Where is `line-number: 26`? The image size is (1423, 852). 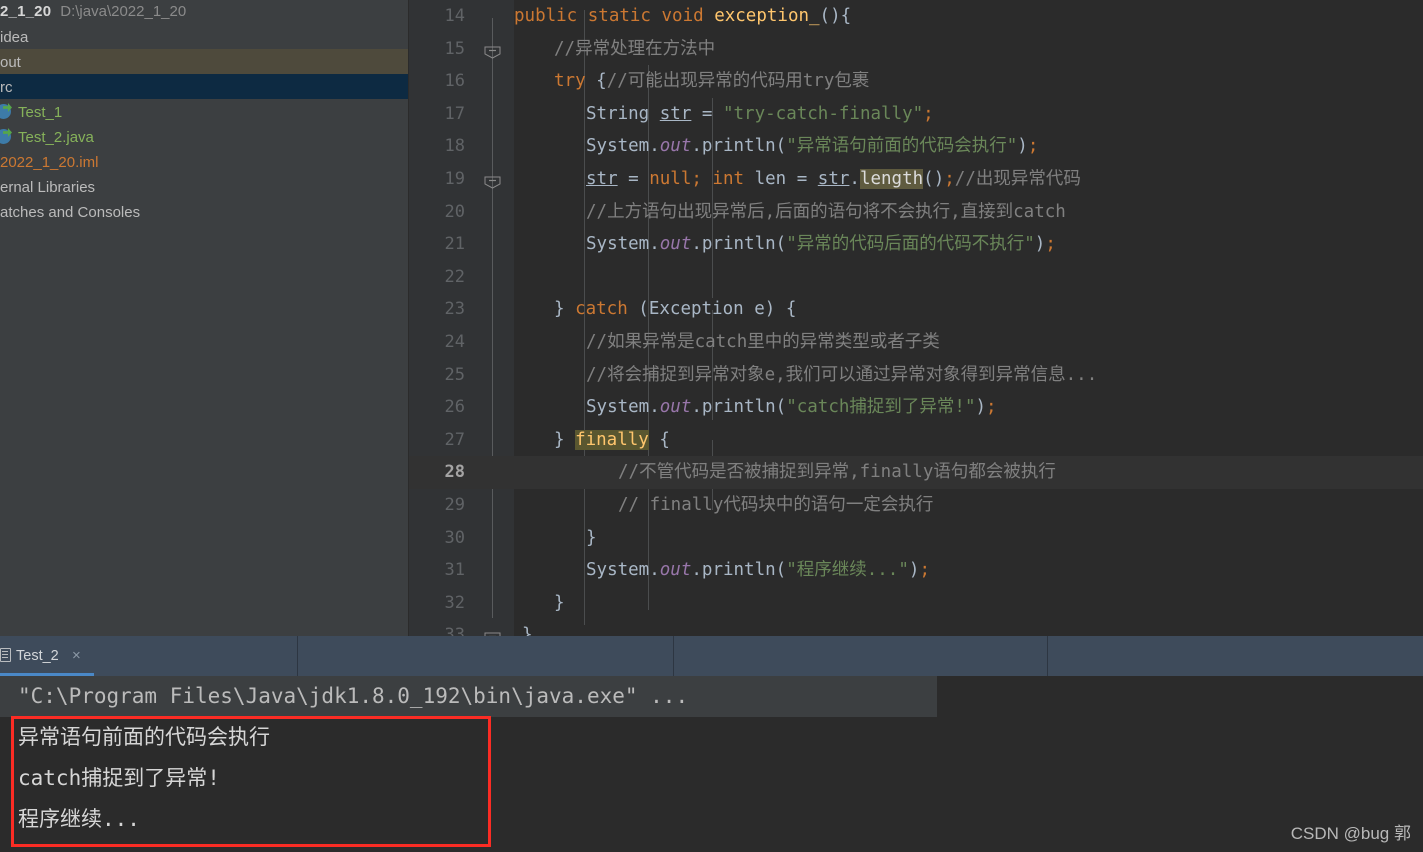 line-number: 26 is located at coordinates (454, 407).